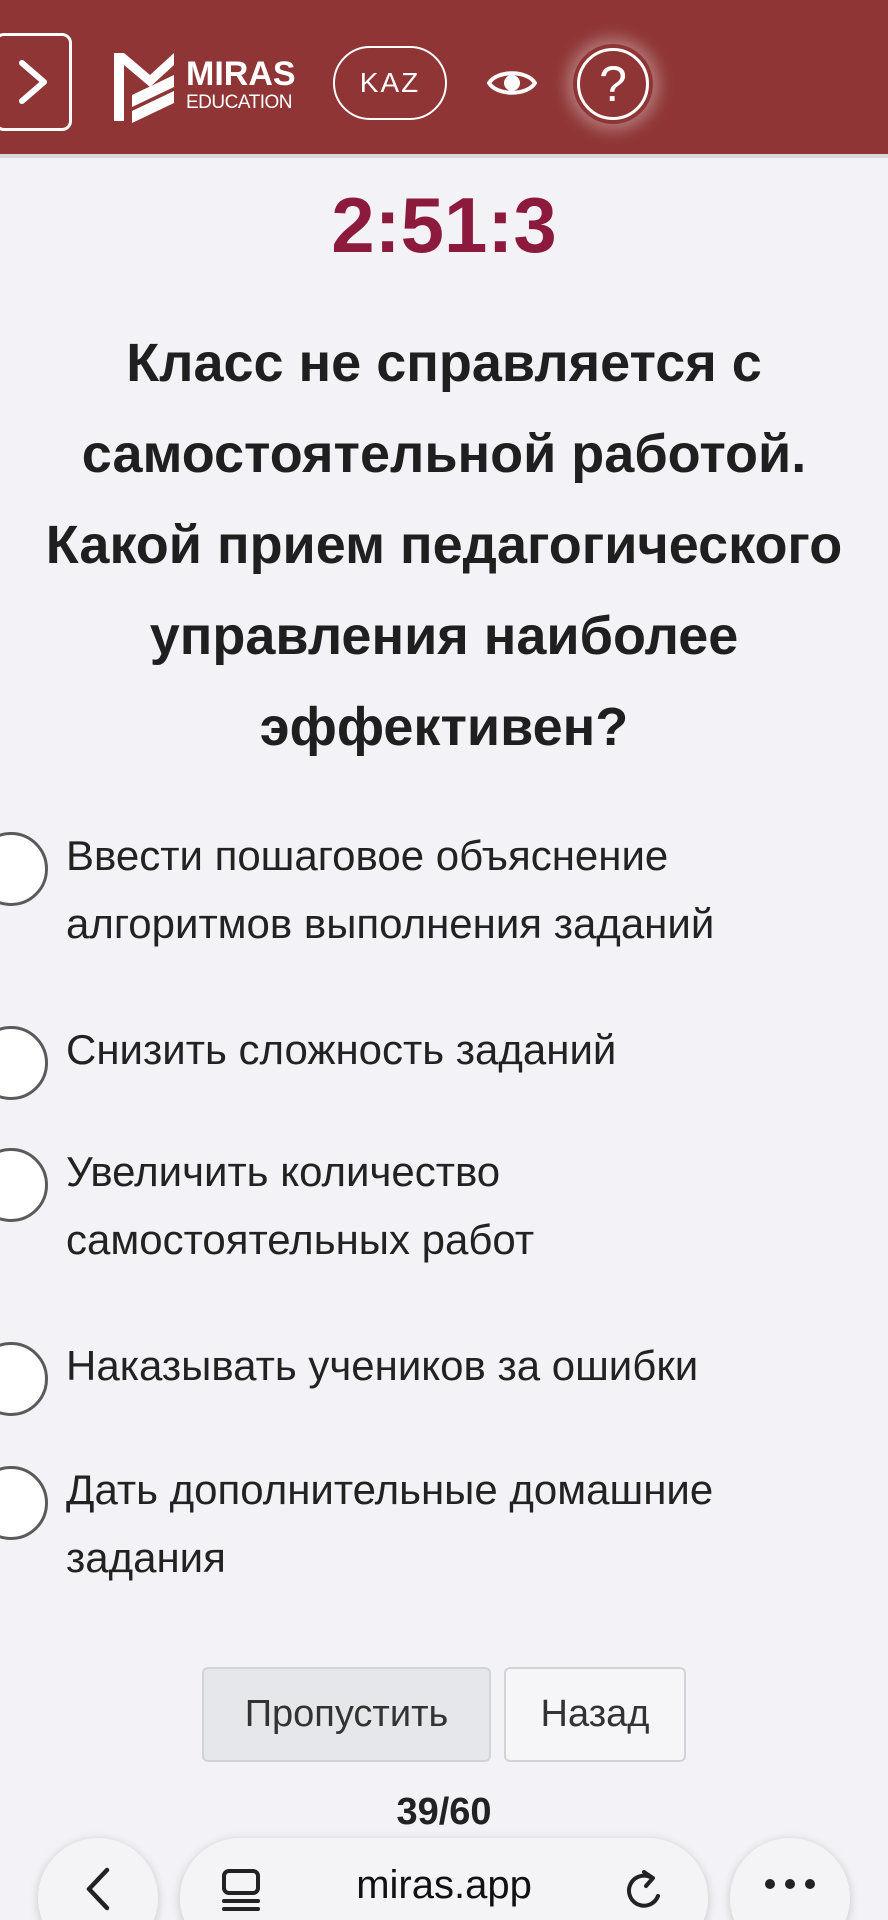  I want to click on app-header: MIRAS EDUCATION KAZ ?, so click(444, 77).